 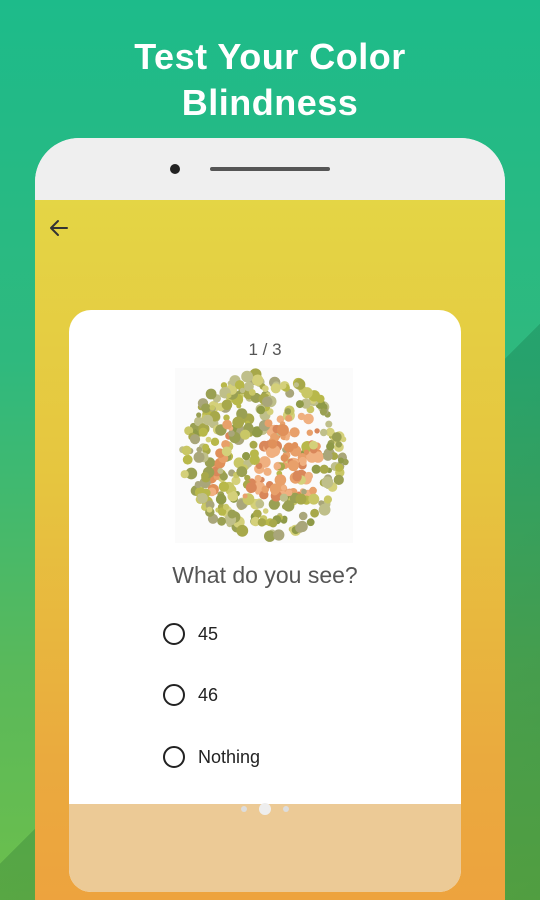 What do you see at coordinates (190, 695) in the screenshot?
I see `option-46: 46` at bounding box center [190, 695].